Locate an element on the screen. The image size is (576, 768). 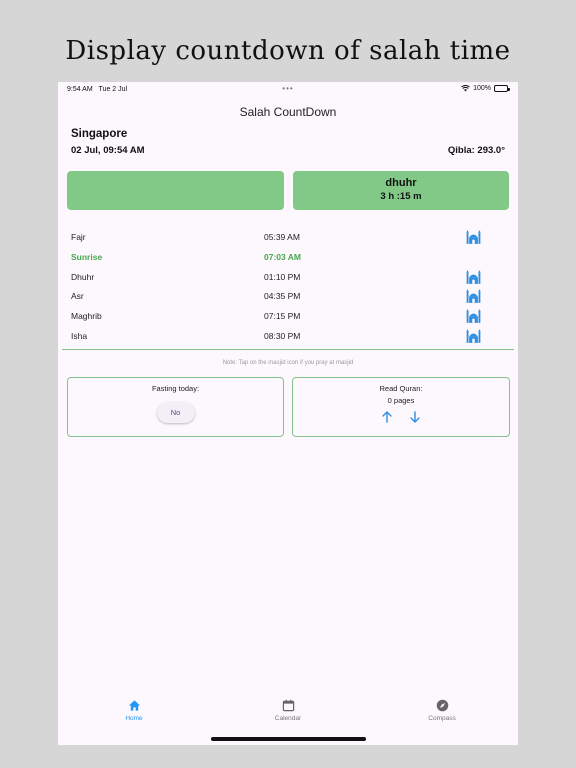
nav-compass: Compass is located at coordinates (442, 710).